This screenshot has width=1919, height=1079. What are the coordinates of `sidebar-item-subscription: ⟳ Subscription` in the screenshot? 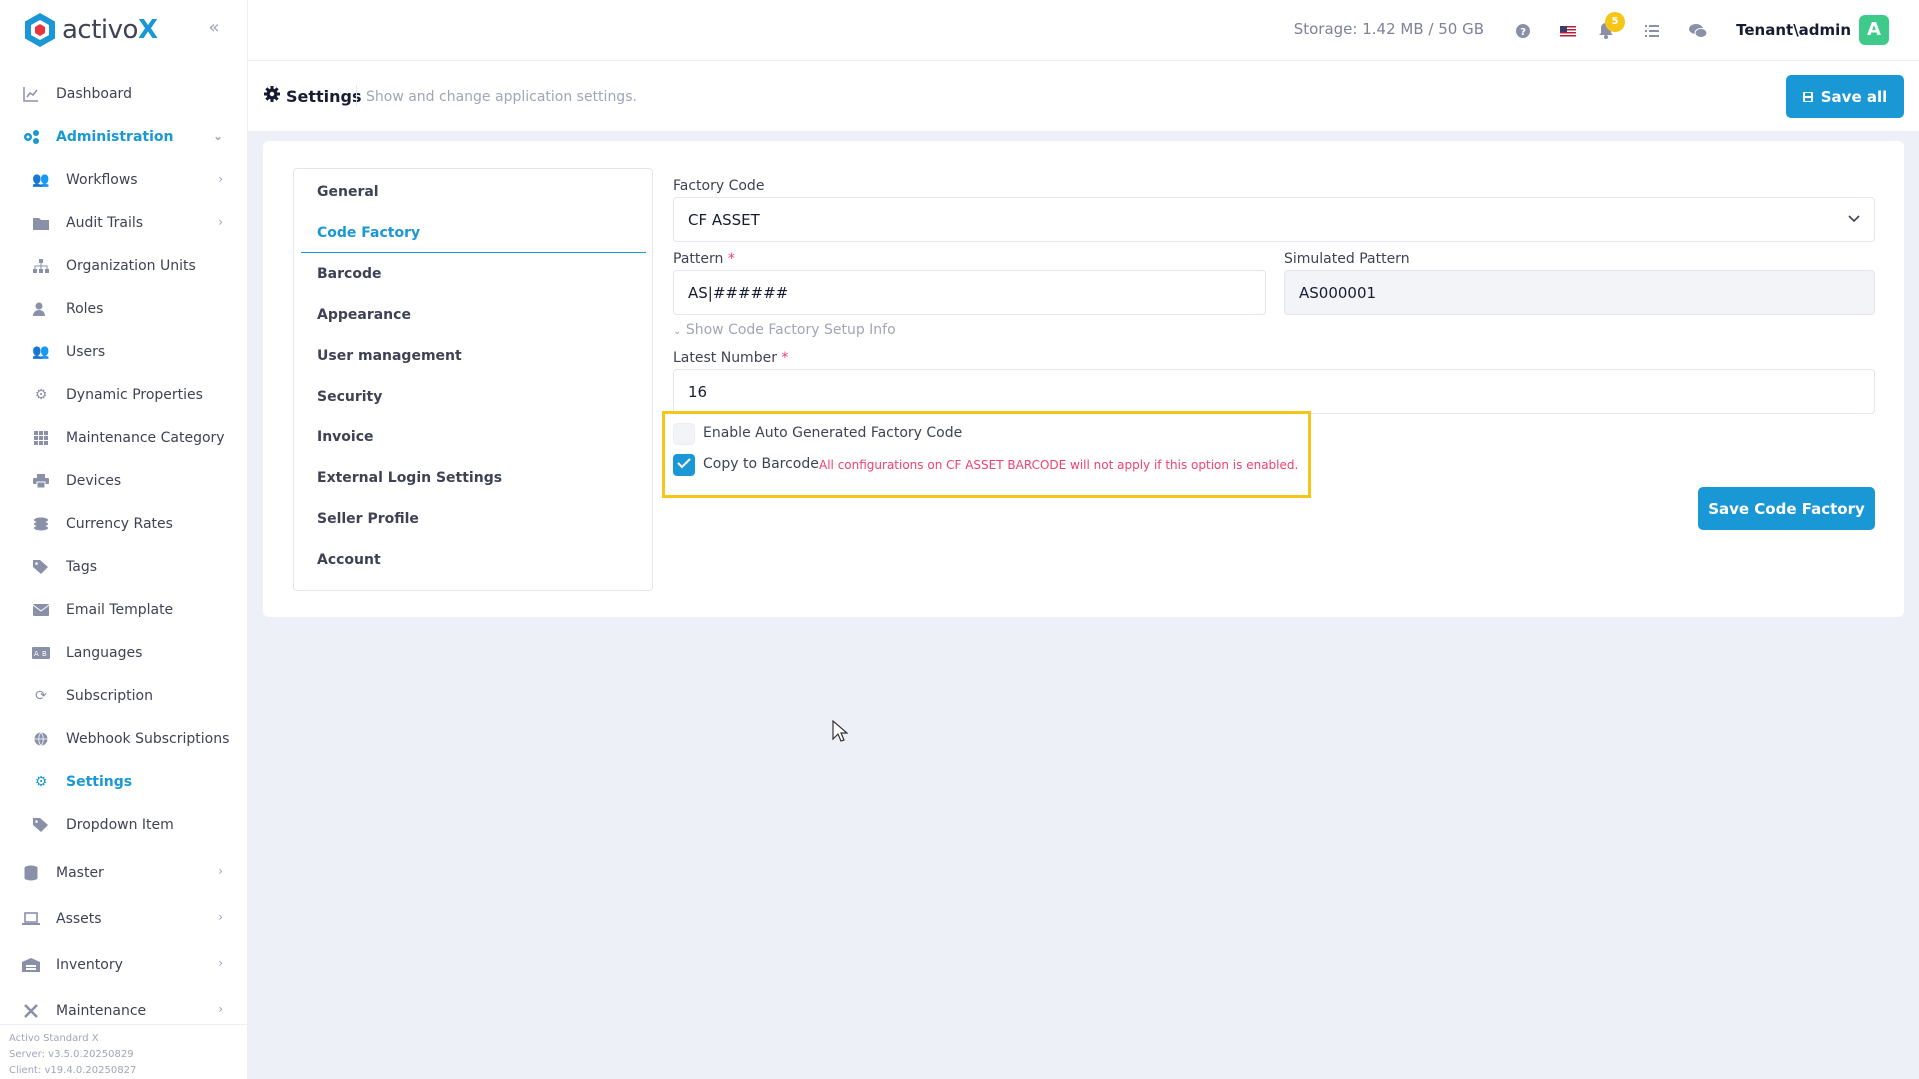 It's located at (123, 695).